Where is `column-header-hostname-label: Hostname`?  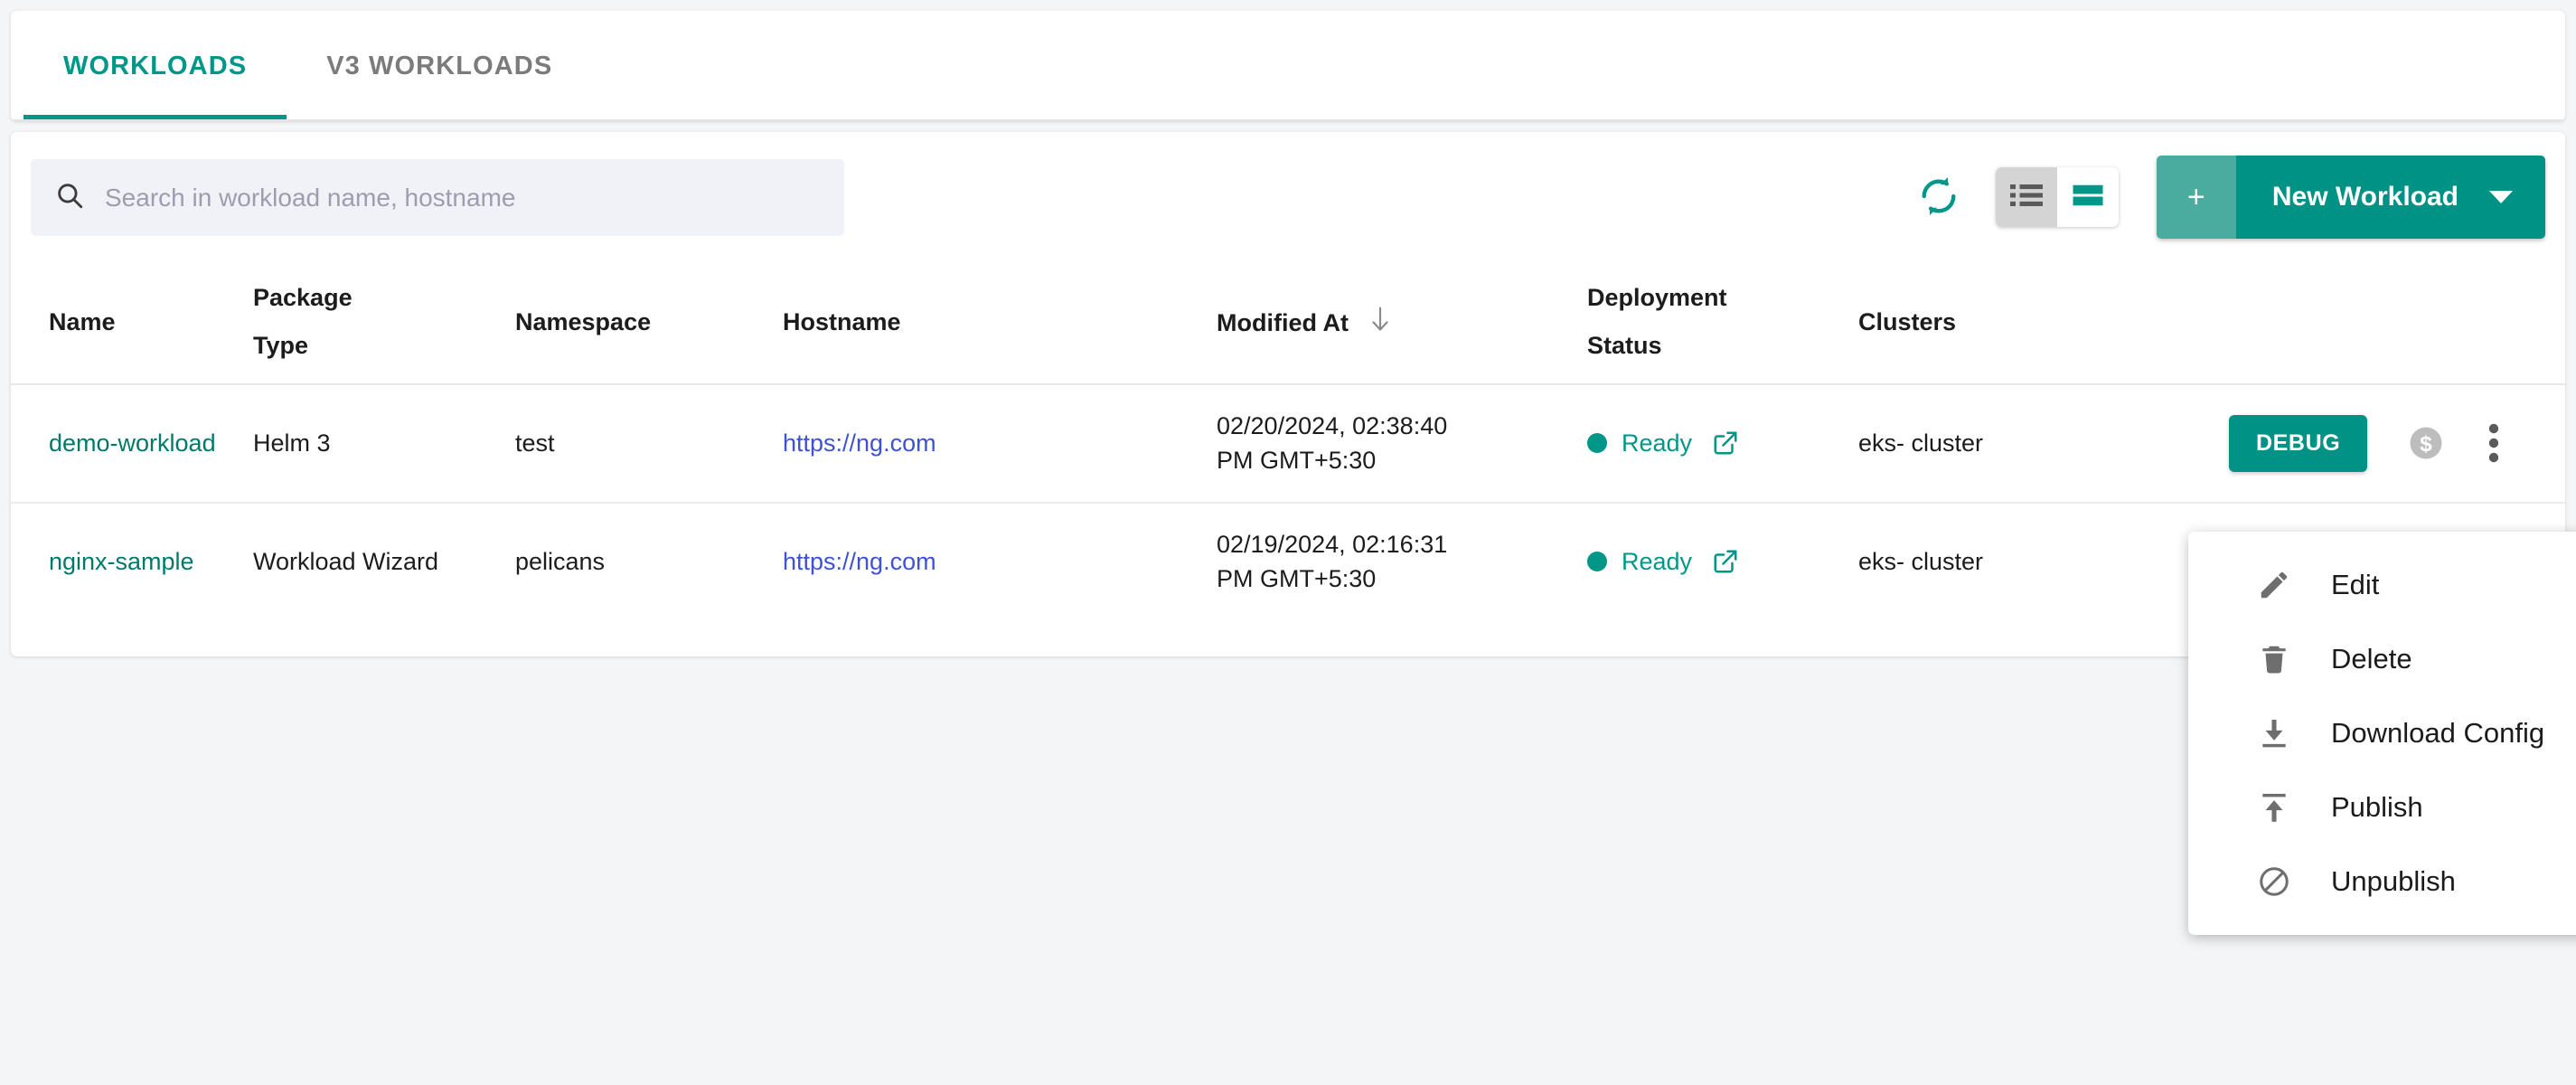
column-header-hostname-label: Hostname is located at coordinates (842, 321).